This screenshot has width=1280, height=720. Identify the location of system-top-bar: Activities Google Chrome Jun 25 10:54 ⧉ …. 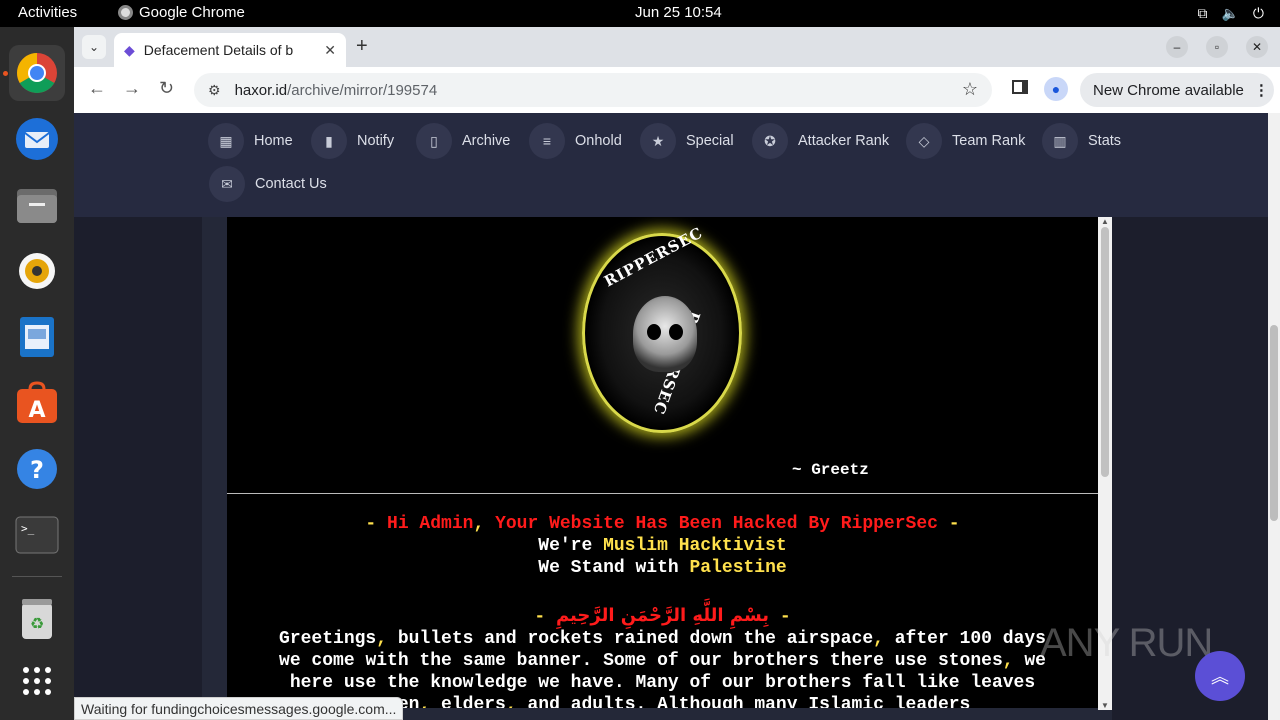
(640, 13).